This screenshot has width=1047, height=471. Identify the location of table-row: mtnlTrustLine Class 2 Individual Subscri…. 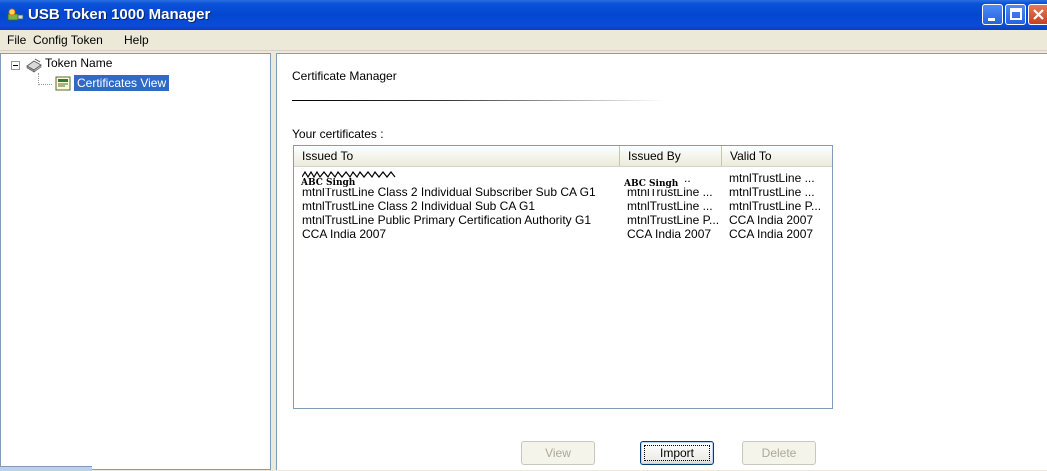
(563, 192).